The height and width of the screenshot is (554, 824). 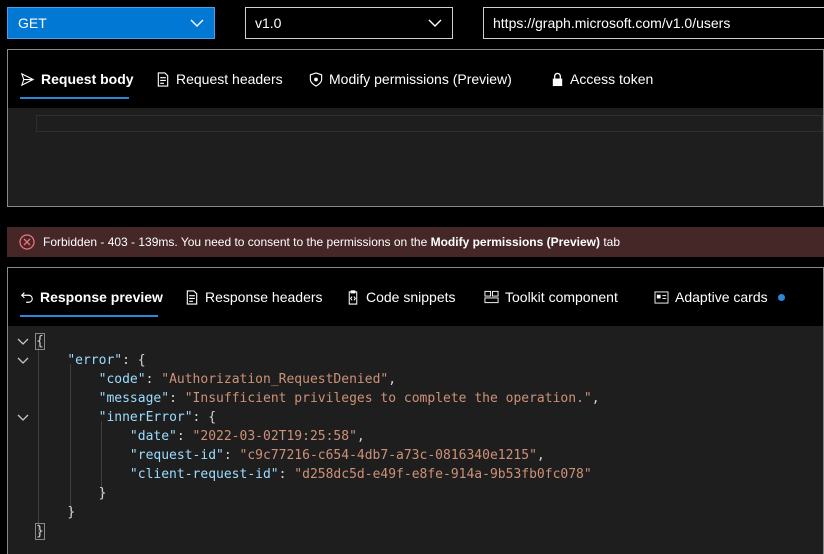 I want to click on tab-label: Adaptive cards, so click(x=721, y=297).